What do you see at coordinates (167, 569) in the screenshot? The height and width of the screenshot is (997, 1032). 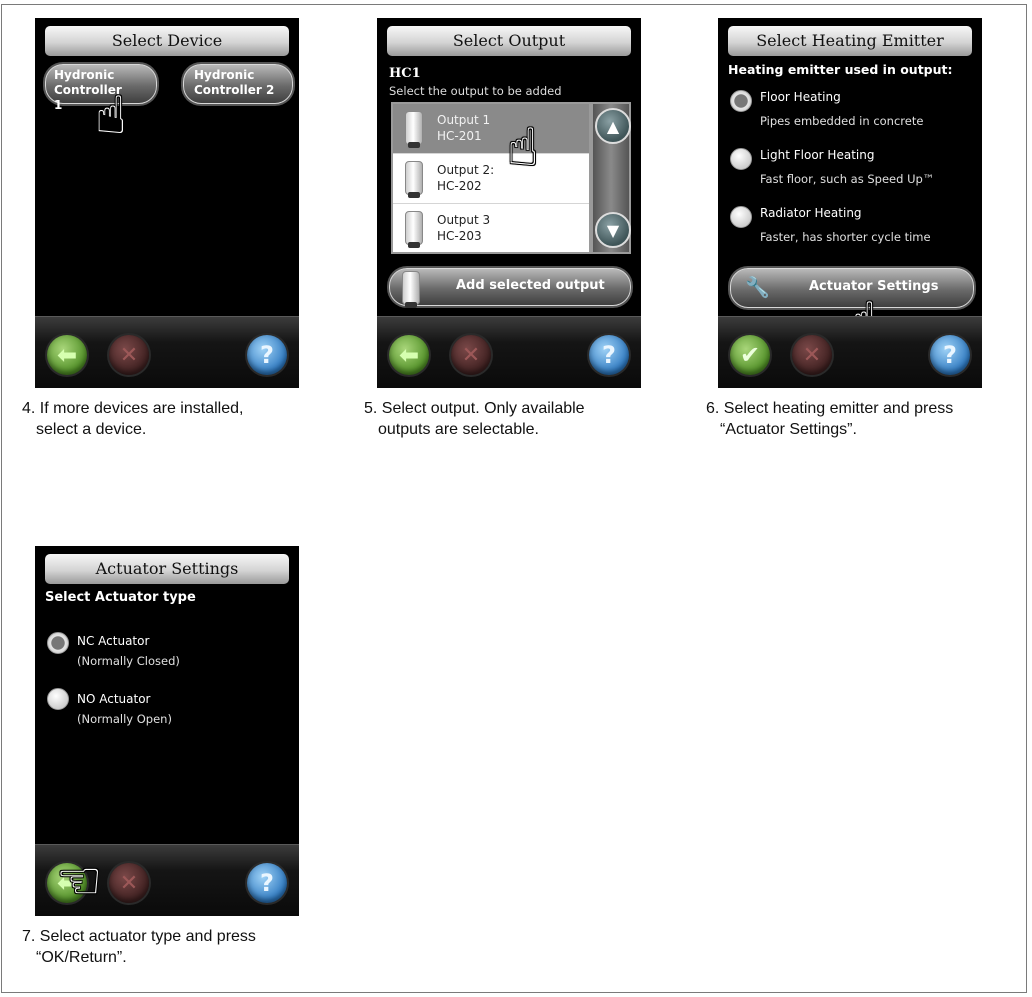 I see `screen-title: Actuator Settings` at bounding box center [167, 569].